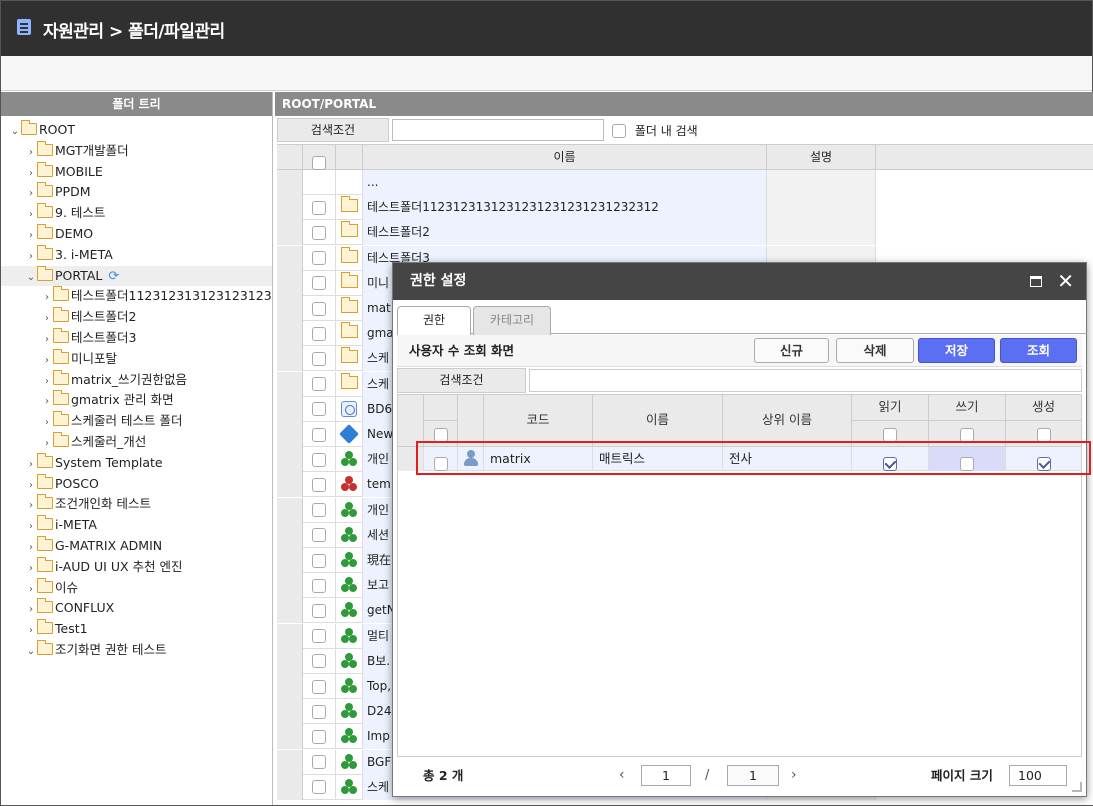 The width and height of the screenshot is (1093, 806). I want to click on tree-item: ⌄ 조기화면 권한 테스트, so click(136, 651).